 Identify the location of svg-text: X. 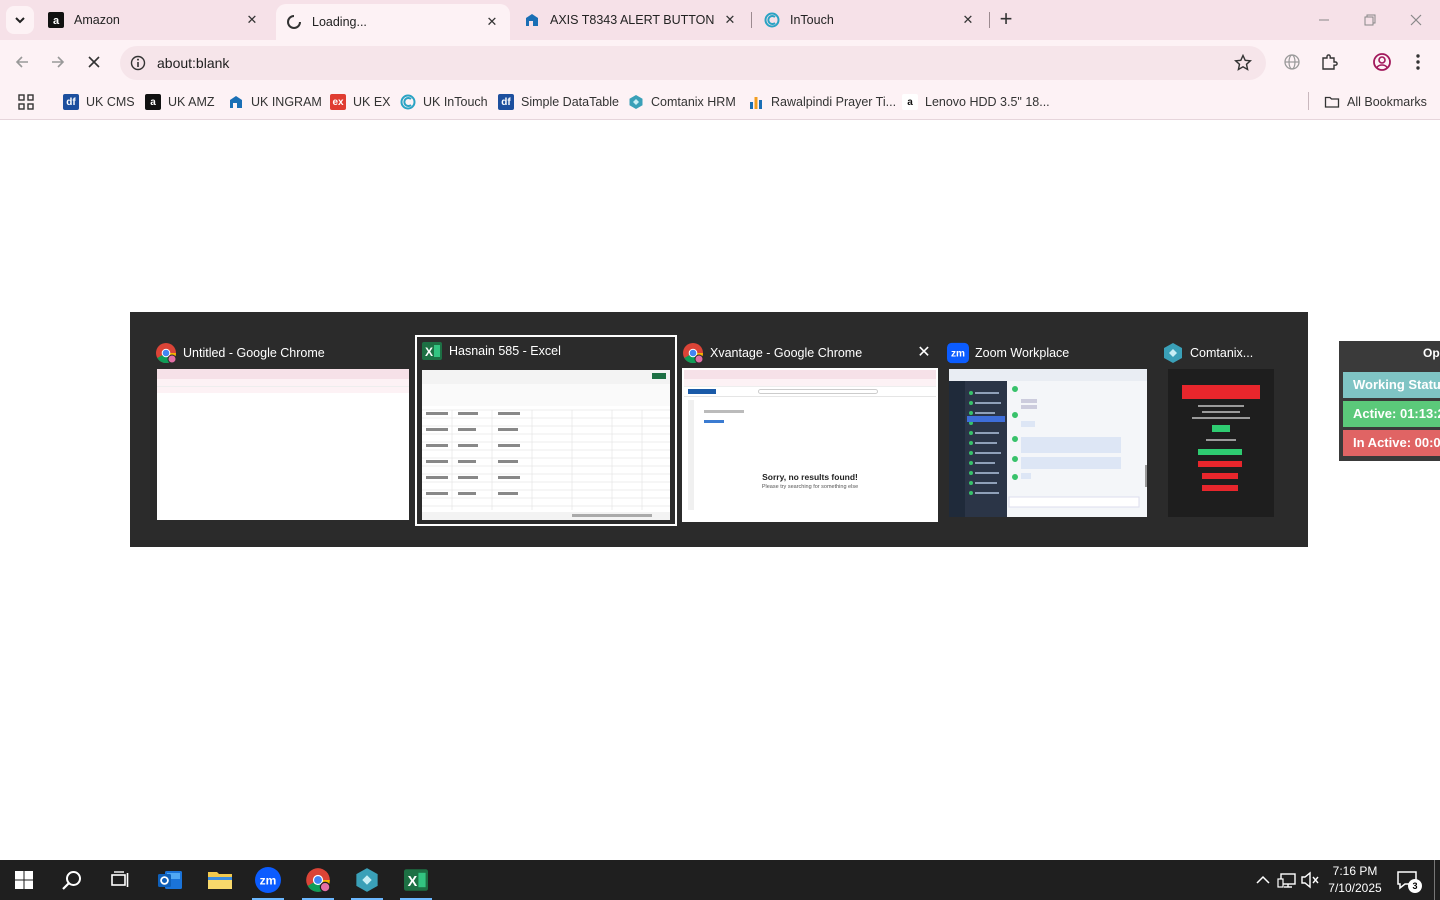
(413, 882).